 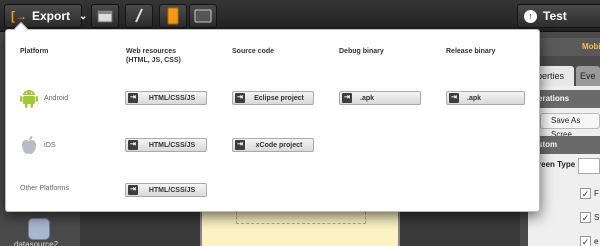 I want to click on main-toolbar: [→ Export ⌄ ↑ Test, so click(x=300, y=16).